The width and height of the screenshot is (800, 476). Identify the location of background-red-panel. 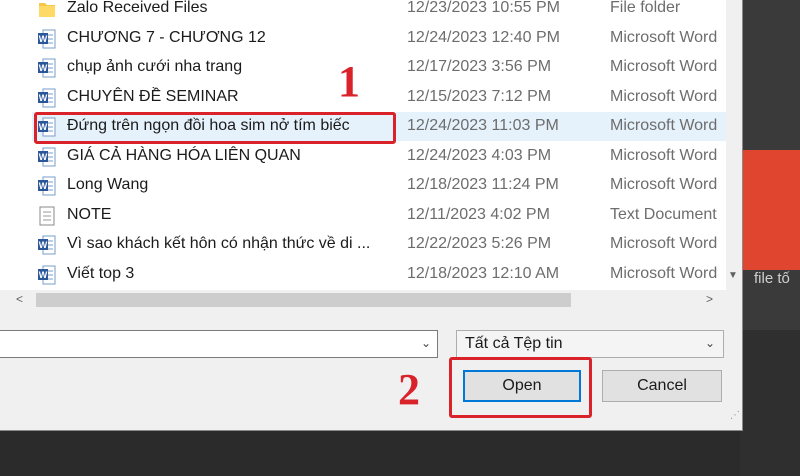
(770, 210).